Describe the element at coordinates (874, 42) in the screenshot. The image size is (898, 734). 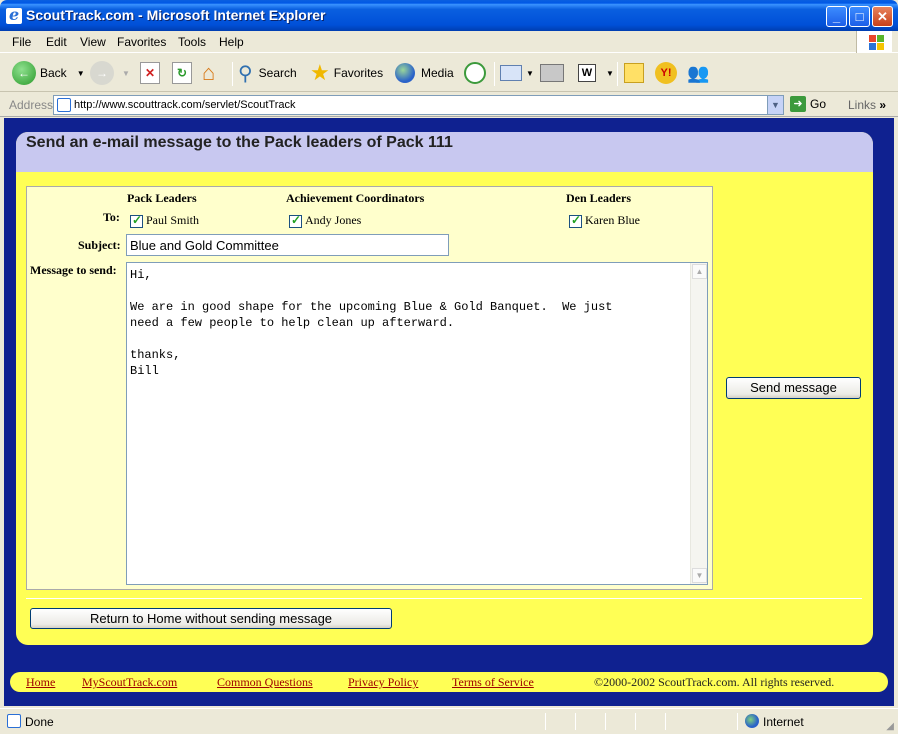
I see `windows-logo-icon` at that location.